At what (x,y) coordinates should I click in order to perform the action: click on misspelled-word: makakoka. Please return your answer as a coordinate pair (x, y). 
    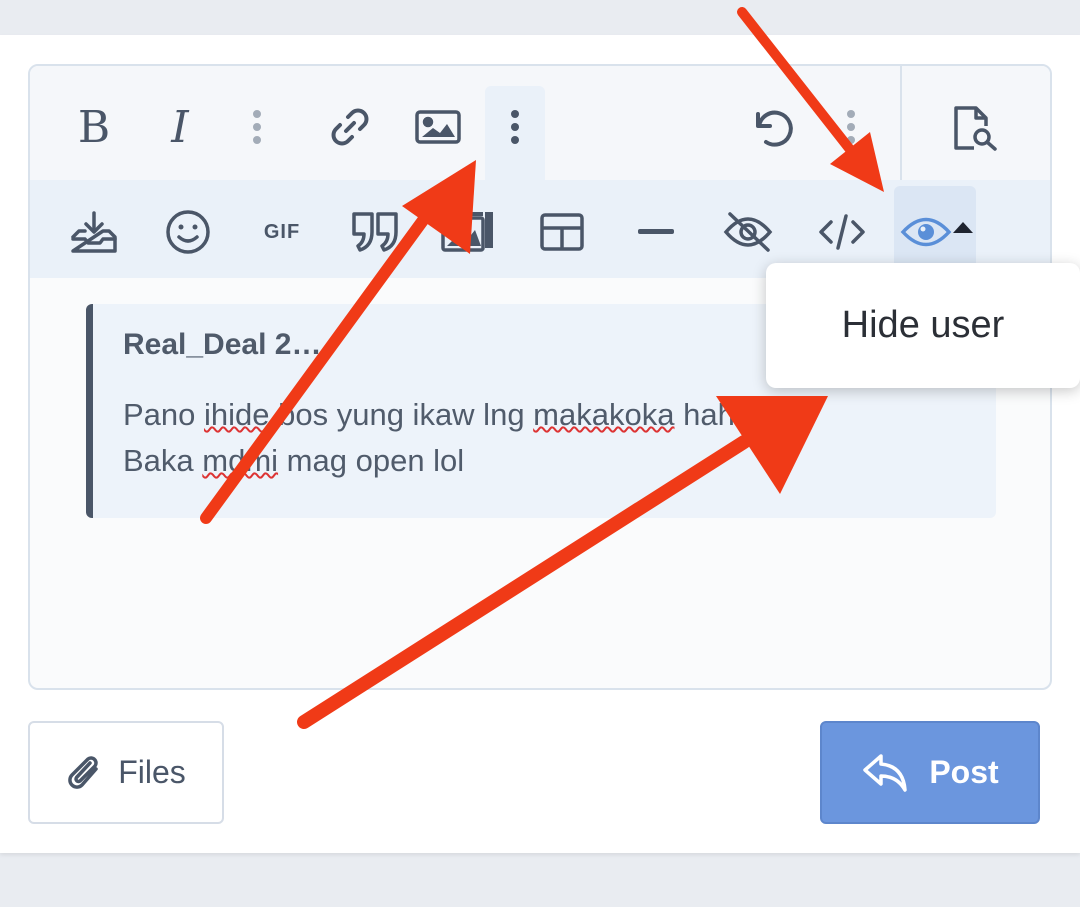
    Looking at the image, I should click on (604, 414).